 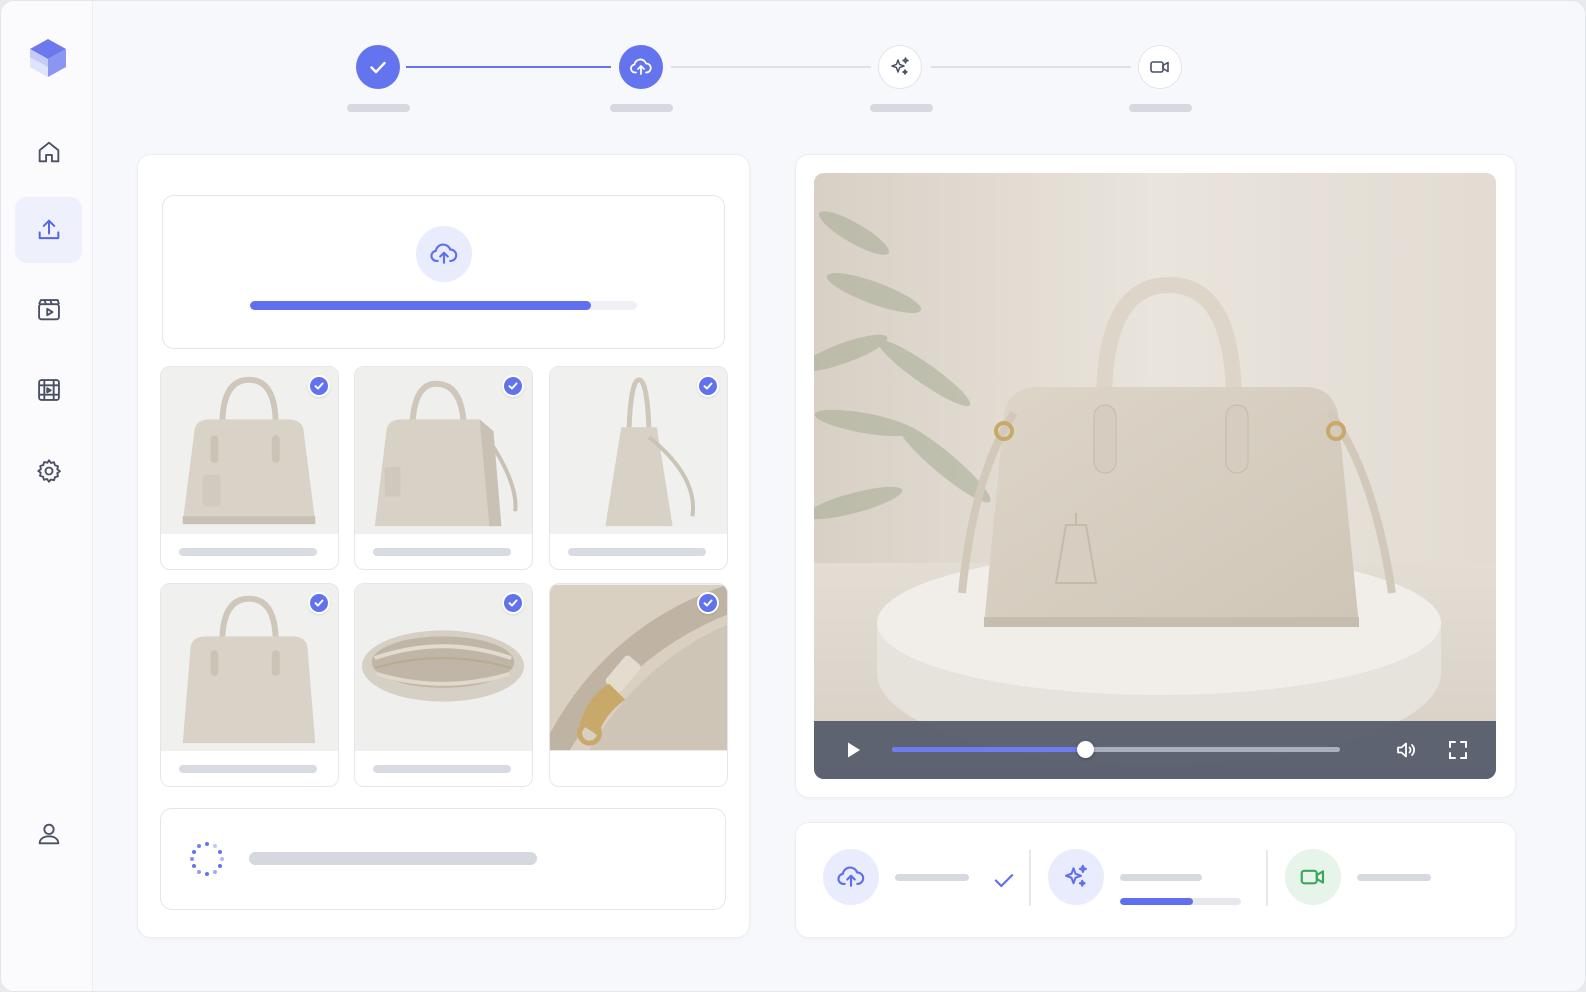 I want to click on upload-progress-fill, so click(x=420, y=305).